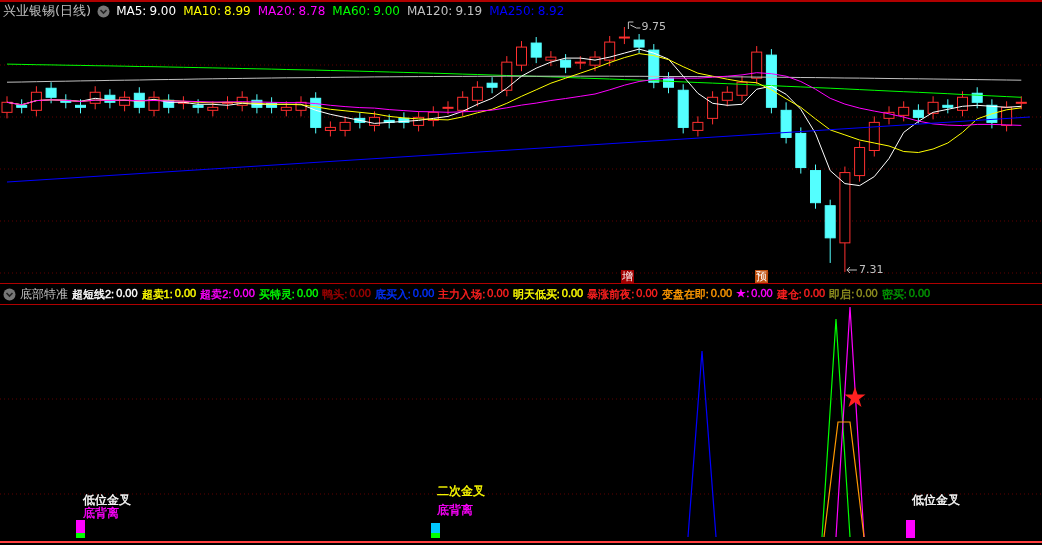 The height and width of the screenshot is (545, 1042). I want to click on low-price-label: 7.31, so click(871, 269).